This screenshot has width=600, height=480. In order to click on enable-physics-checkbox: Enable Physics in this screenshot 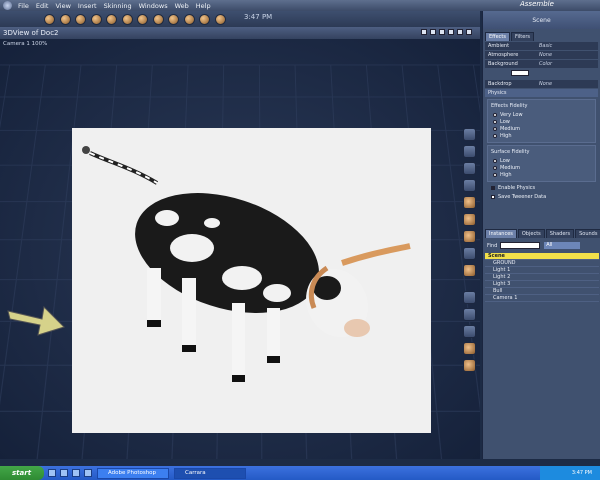, I will do `click(541, 187)`.